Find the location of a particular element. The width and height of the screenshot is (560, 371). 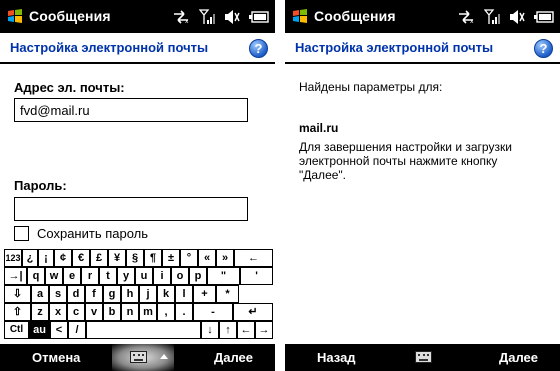

kb-key: - is located at coordinates (213, 312).